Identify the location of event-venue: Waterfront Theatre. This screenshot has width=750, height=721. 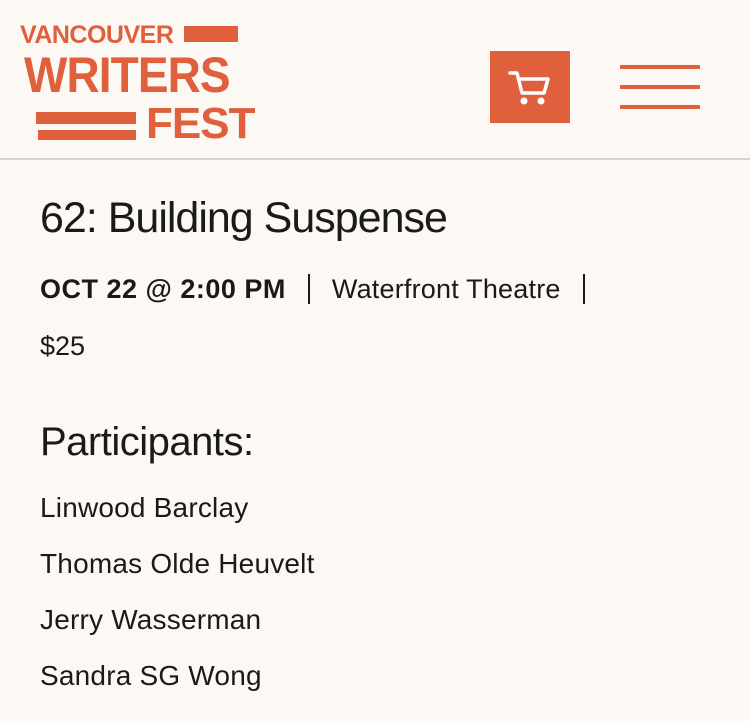
(446, 289).